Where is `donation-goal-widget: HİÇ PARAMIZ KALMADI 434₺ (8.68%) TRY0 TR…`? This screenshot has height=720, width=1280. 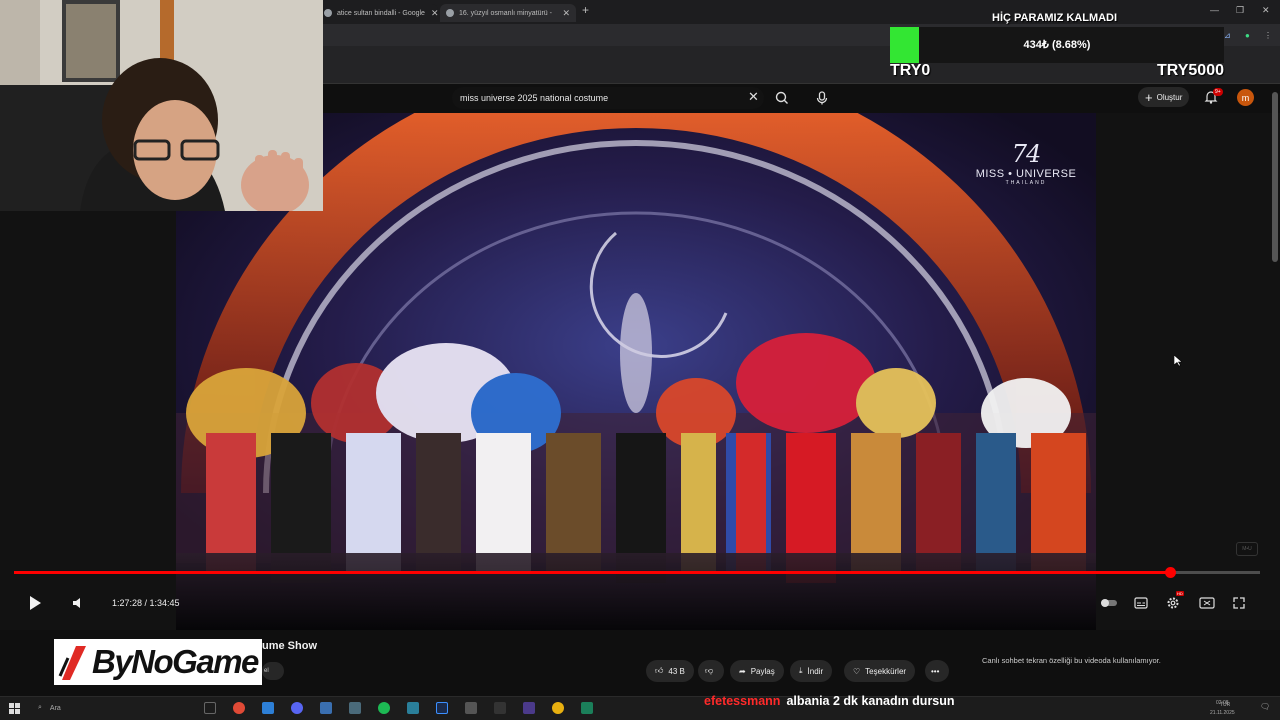 donation-goal-widget: HİÇ PARAMIZ KALMADI 434₺ (8.68%) TRY0 TR… is located at coordinates (1058, 46).